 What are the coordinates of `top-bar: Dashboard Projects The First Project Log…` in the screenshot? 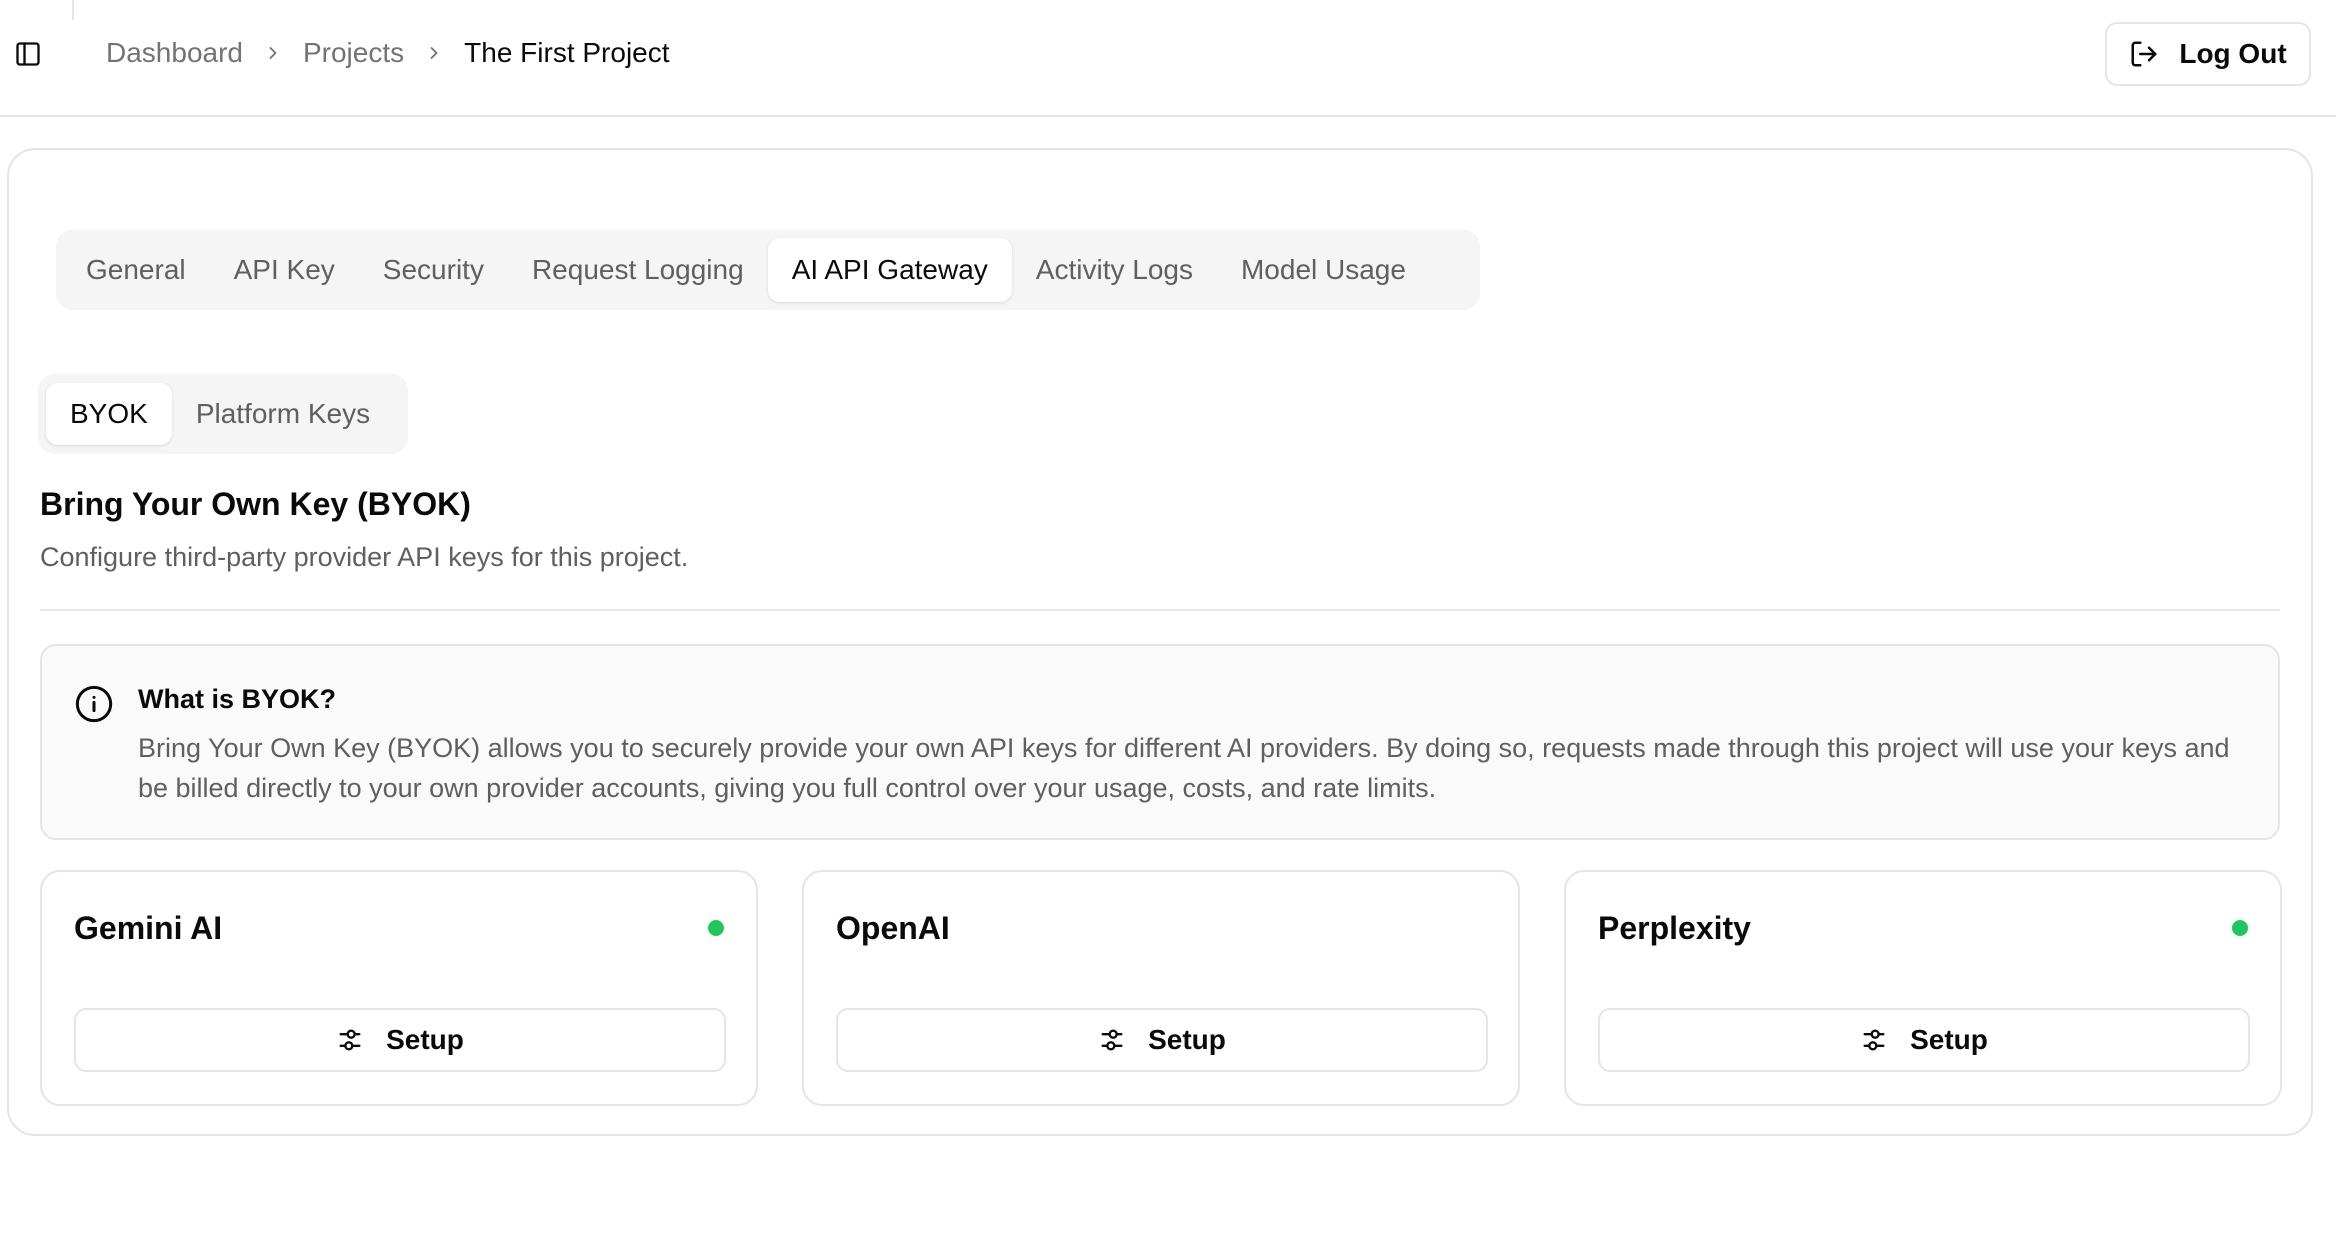 It's located at (1168, 58).